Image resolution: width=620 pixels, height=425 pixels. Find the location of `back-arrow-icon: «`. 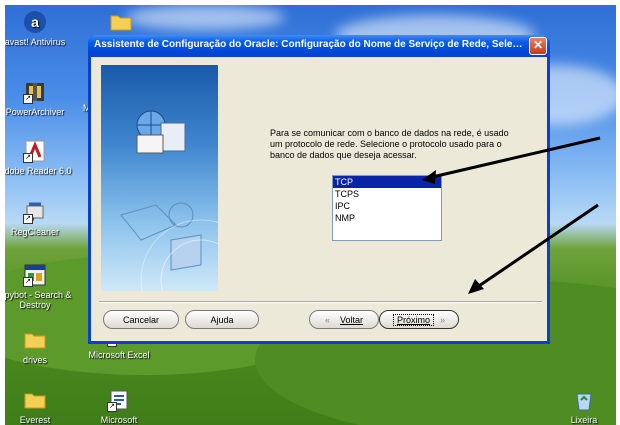

back-arrow-icon: « is located at coordinates (327, 320).